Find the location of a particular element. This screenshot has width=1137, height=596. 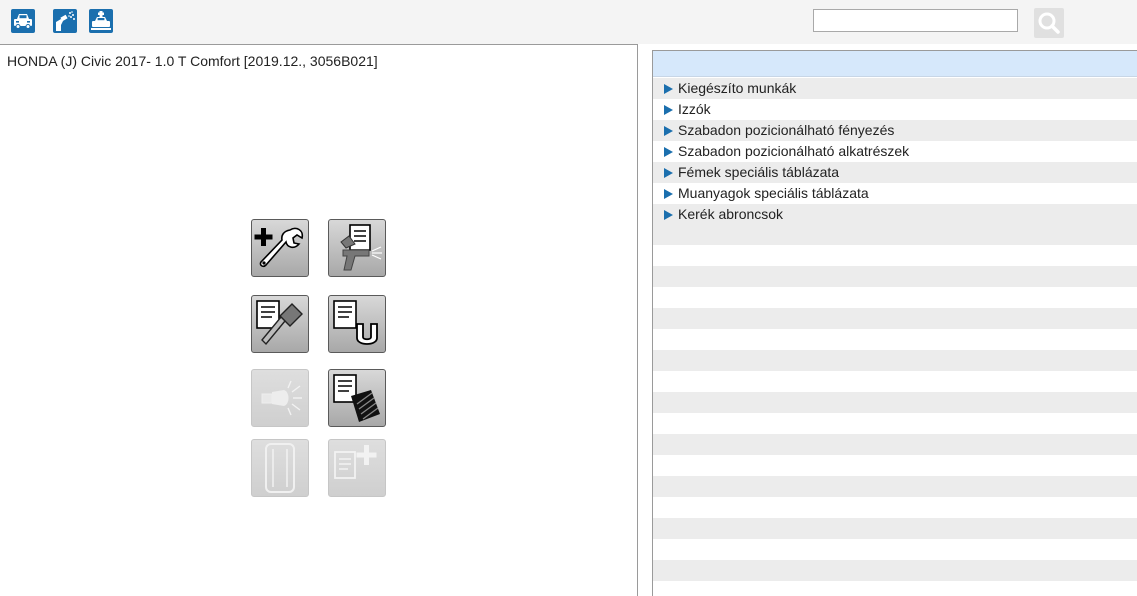

category-item-kiegeszito-munkak: Kiegészíto munkák is located at coordinates (895, 88).